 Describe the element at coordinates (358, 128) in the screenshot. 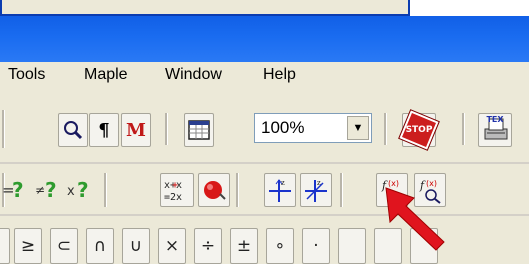

I see `dropdown-arrow-icon: ▼` at that location.